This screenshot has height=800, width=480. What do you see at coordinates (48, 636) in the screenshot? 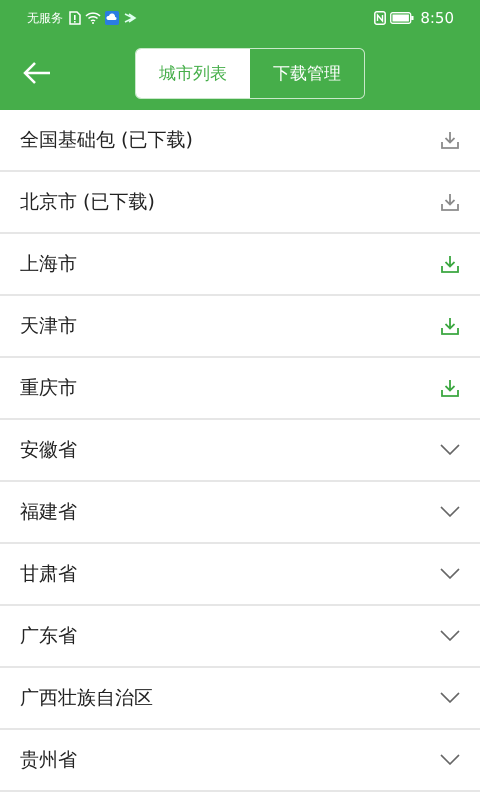
I see `city-name: 广东省` at bounding box center [48, 636].